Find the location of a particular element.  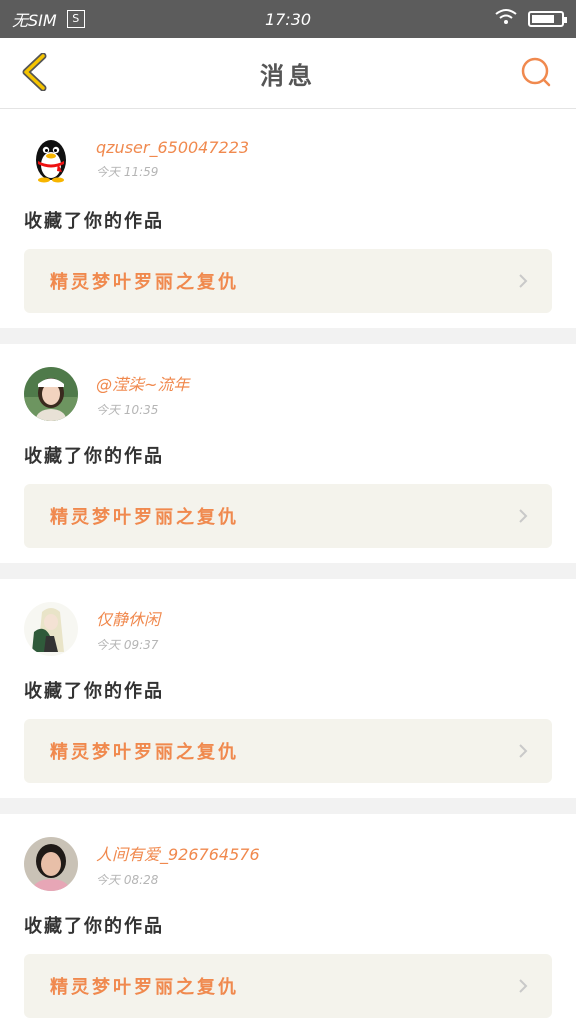

search-icon is located at coordinates (536, 72).